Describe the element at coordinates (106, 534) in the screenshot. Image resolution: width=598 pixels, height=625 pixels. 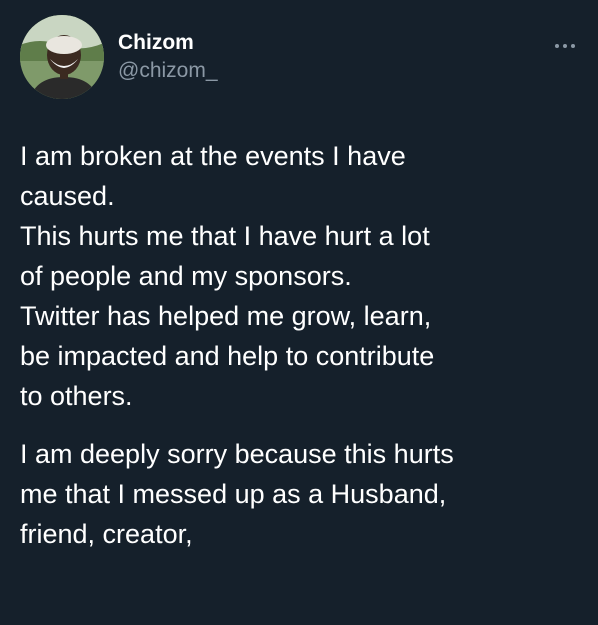
I see `text-line: friend, creator,` at that location.